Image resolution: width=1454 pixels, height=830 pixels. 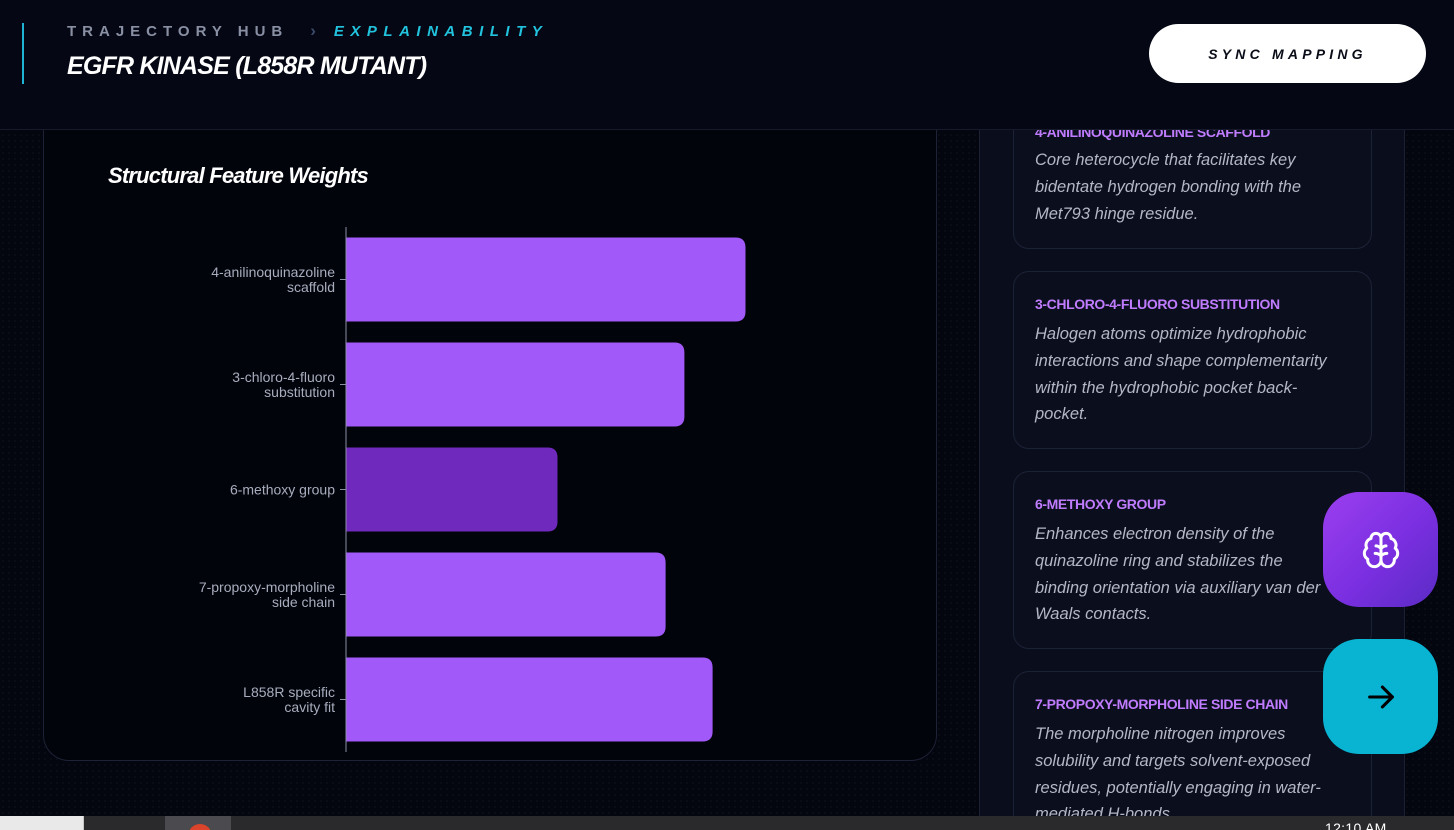 I want to click on os-taskbar: 12:10 AM, so click(x=727, y=823).